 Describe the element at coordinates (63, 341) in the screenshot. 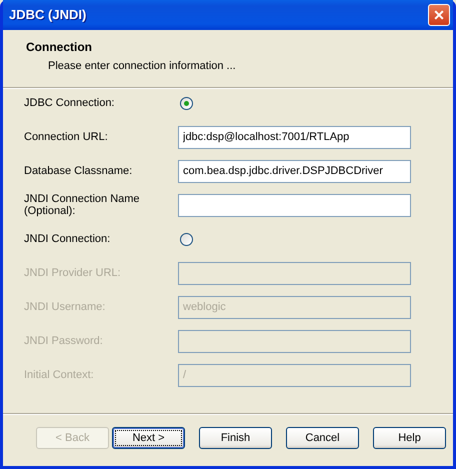

I see `field-label: JNDI Password:` at that location.